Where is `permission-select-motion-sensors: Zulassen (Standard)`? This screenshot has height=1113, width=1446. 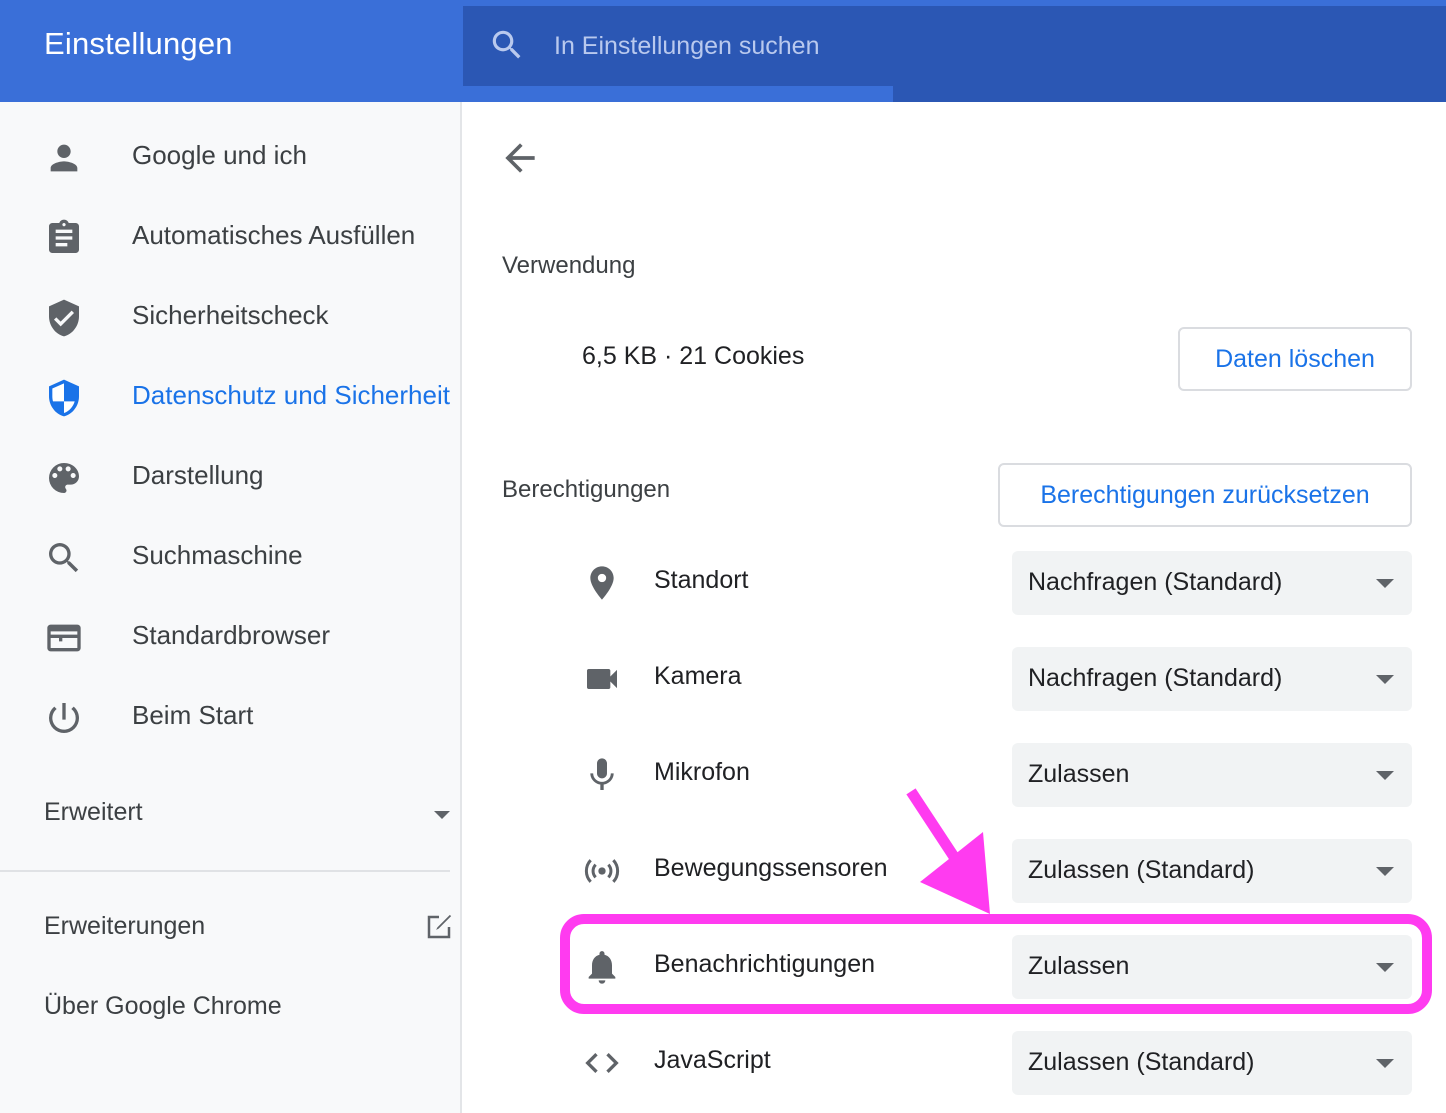 permission-select-motion-sensors: Zulassen (Standard) is located at coordinates (1212, 871).